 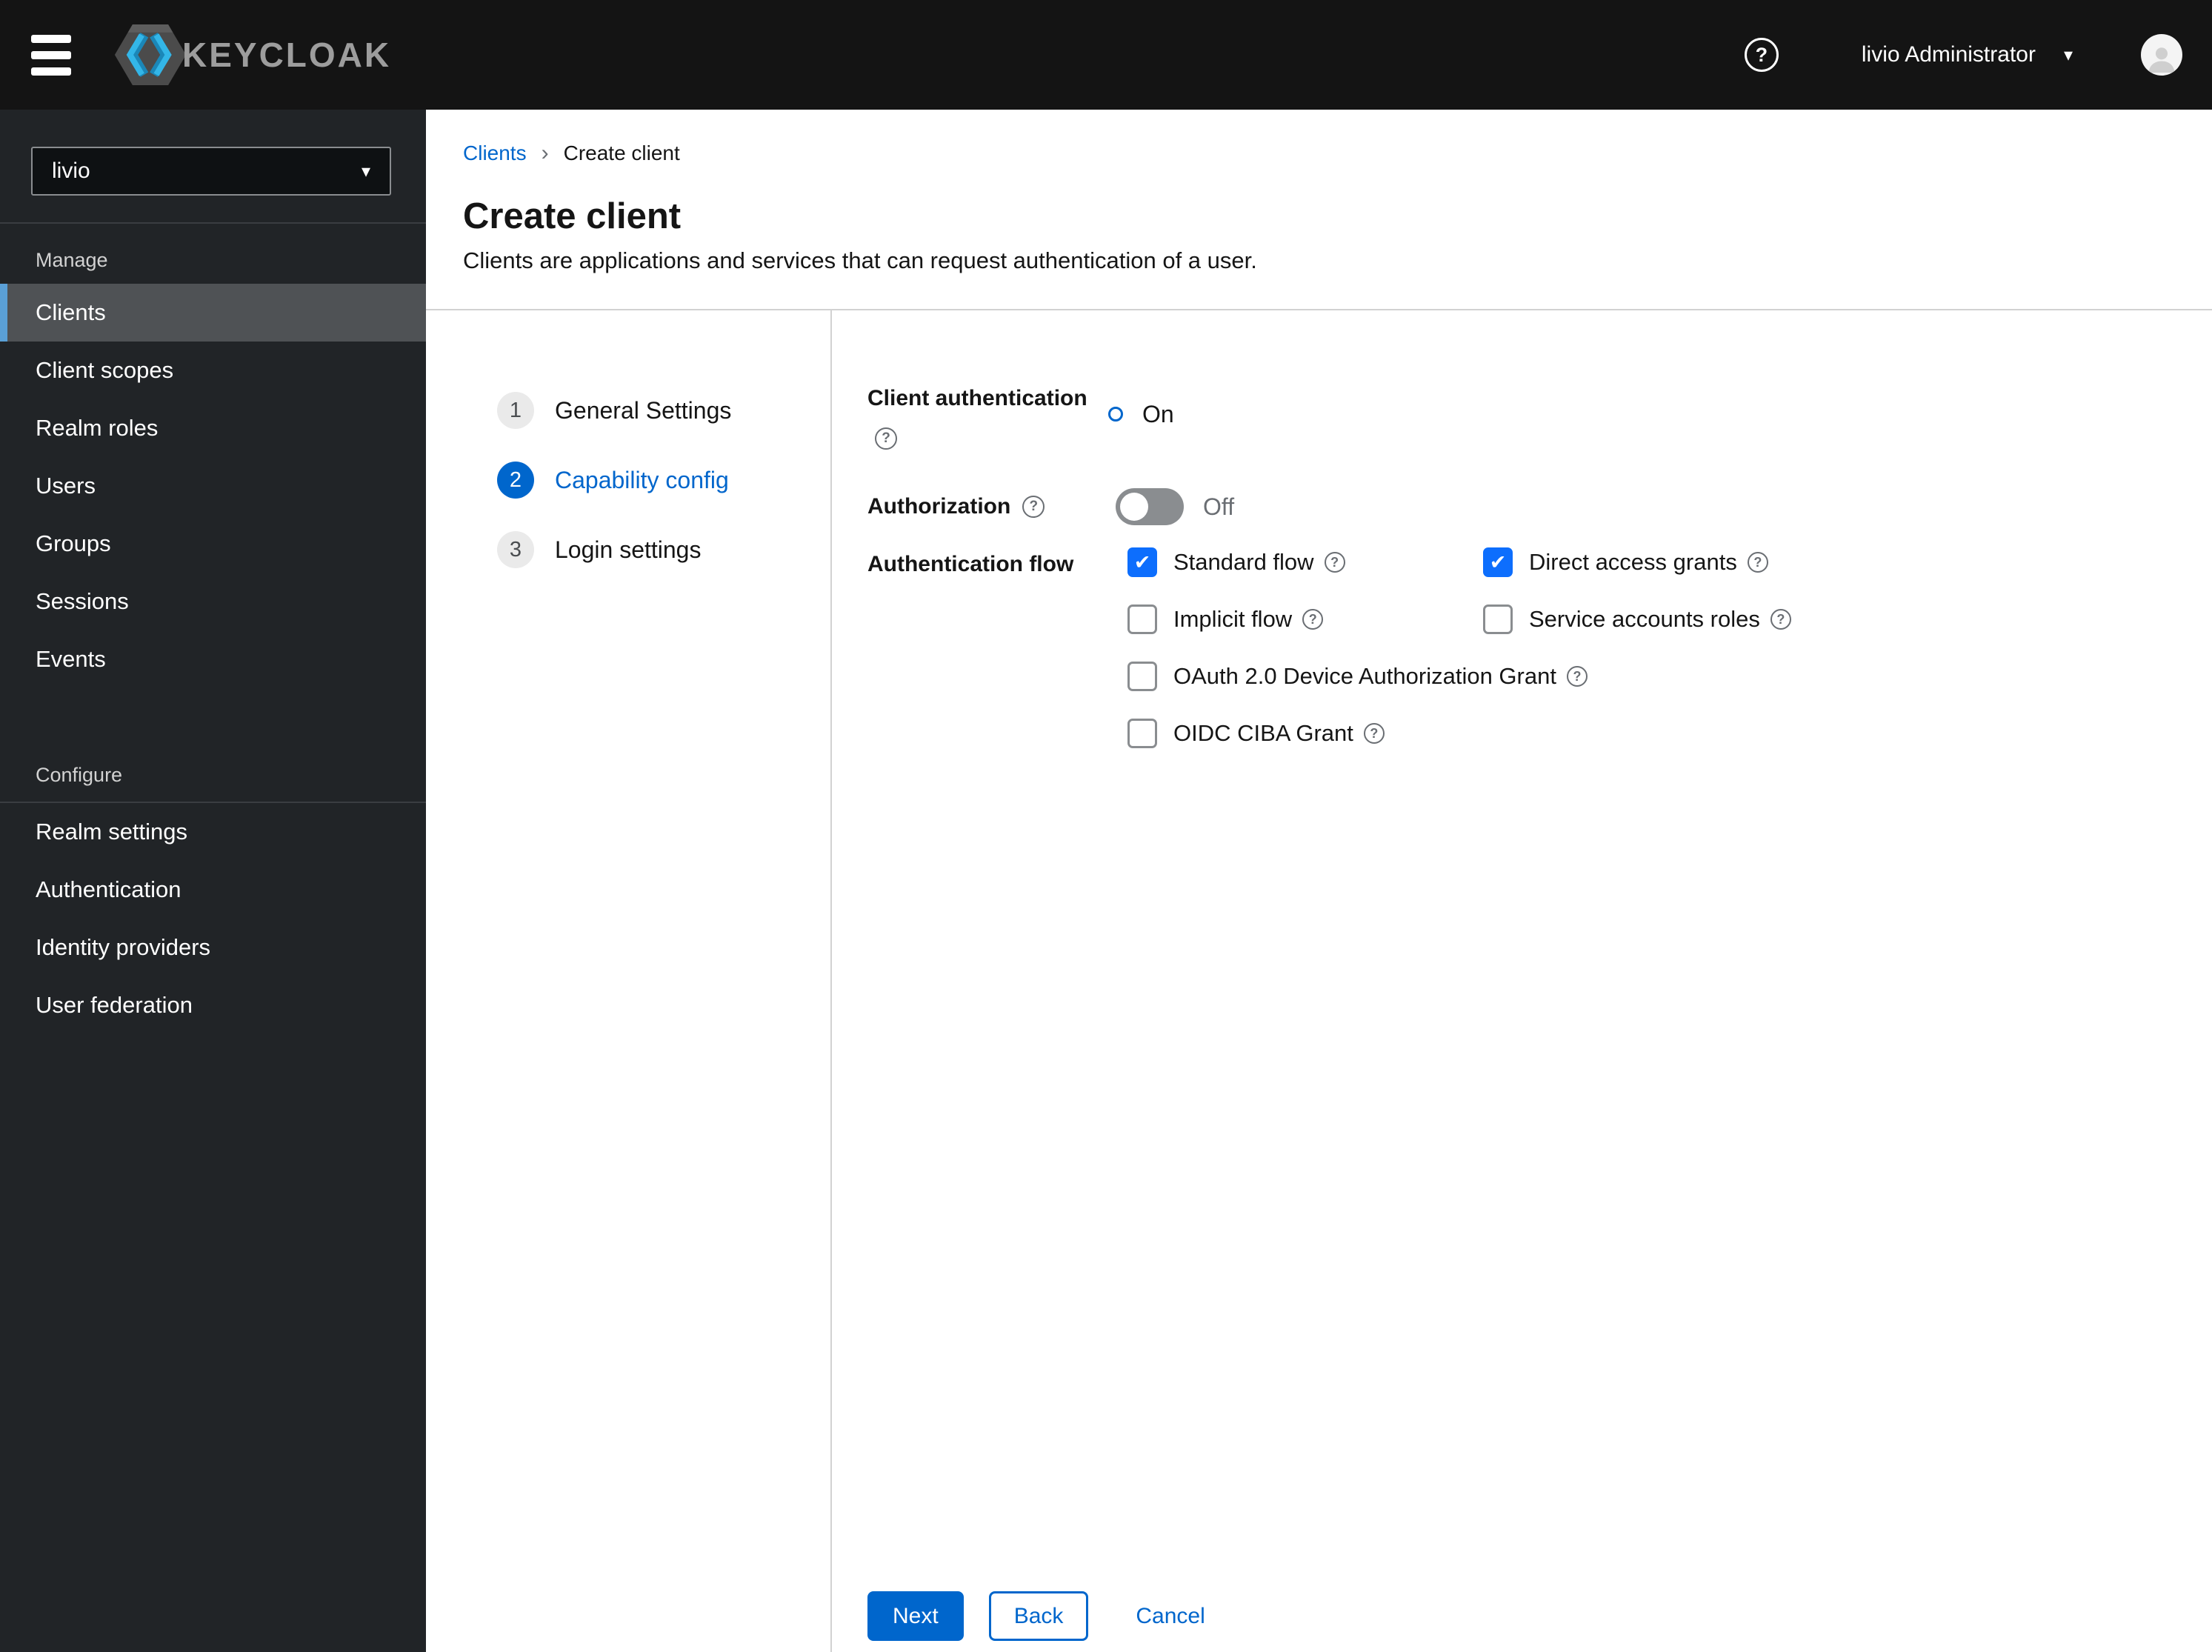 What do you see at coordinates (287, 55) in the screenshot?
I see `brand-text: KEYCLOAK` at bounding box center [287, 55].